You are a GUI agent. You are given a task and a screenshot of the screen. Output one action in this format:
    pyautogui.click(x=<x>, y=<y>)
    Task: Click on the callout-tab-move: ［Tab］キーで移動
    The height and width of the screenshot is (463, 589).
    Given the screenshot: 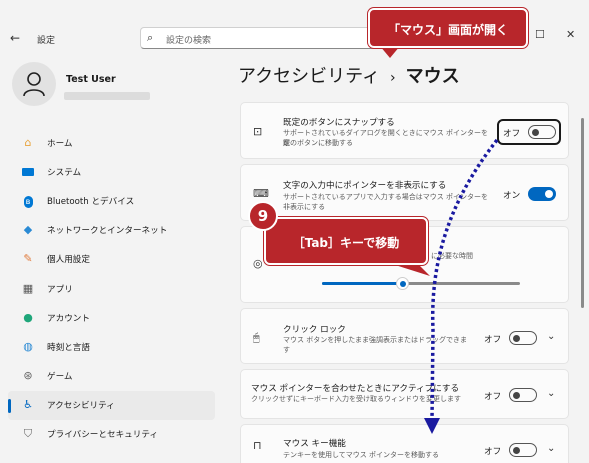 What is the action you would take?
    pyautogui.click(x=346, y=241)
    